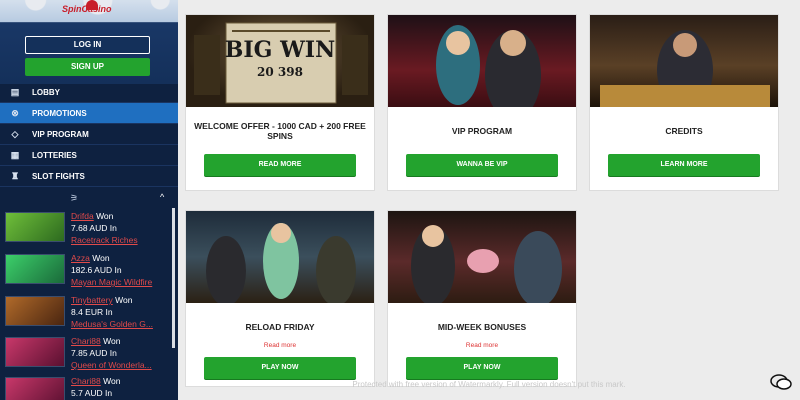 This screenshot has width=800, height=400. Describe the element at coordinates (74, 198) in the screenshot. I see `ticker-icon: ⚞` at that location.